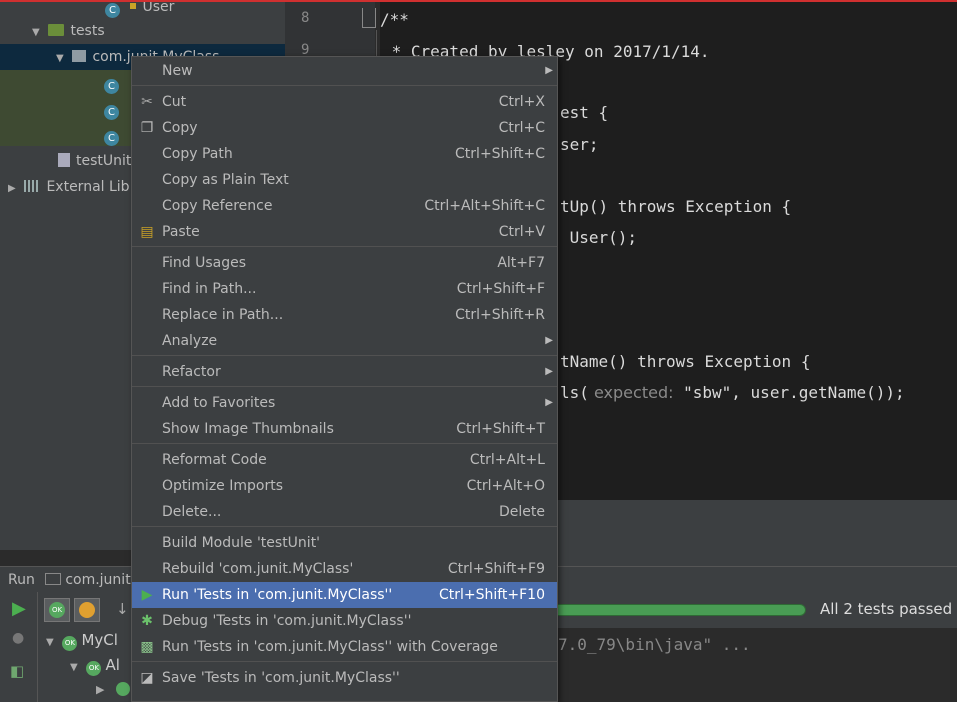 The width and height of the screenshot is (957, 702). What do you see at coordinates (344, 289) in the screenshot?
I see `menu-item-find-in-path: Find in Path... Ctrl+Shift+F` at bounding box center [344, 289].